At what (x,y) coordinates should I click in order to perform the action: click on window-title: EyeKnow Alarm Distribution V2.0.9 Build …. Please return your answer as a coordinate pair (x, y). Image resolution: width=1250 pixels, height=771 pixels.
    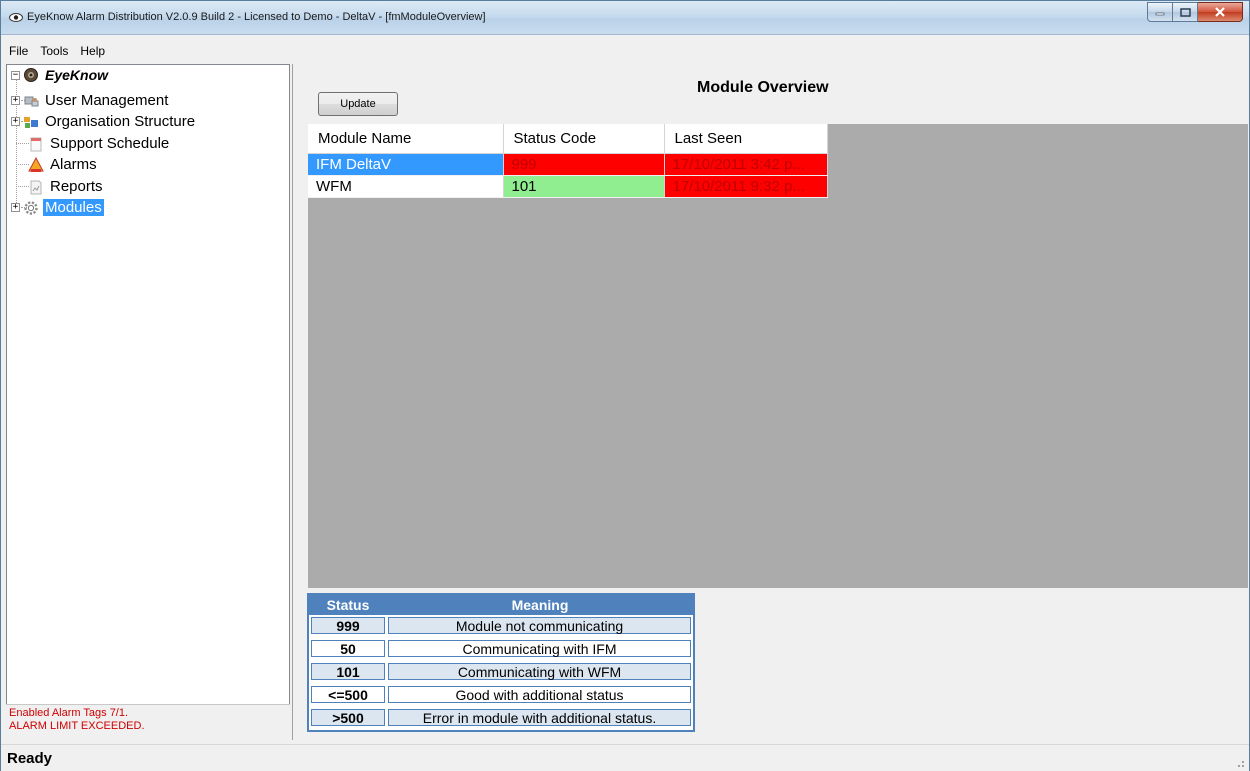
    Looking at the image, I should click on (256, 17).